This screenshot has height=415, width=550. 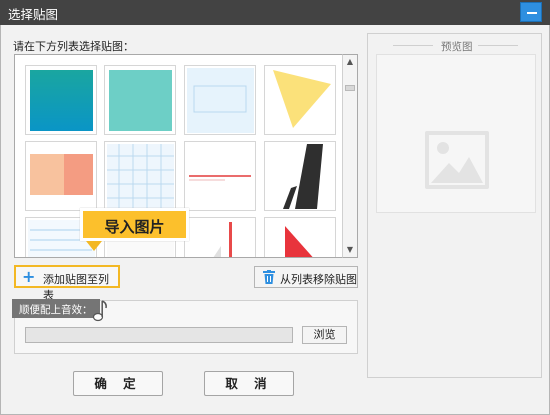 What do you see at coordinates (350, 250) in the screenshot?
I see `scroll-down-icon: ▼` at bounding box center [350, 250].